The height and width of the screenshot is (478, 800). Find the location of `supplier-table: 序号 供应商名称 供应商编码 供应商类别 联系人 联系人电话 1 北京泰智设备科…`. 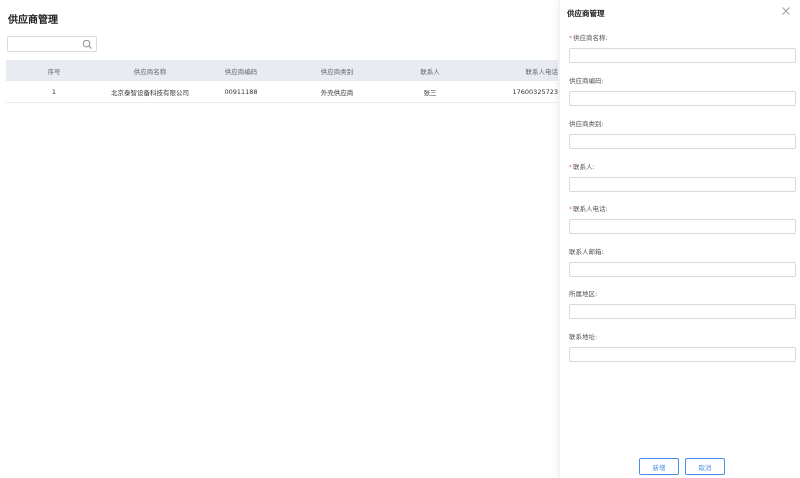

supplier-table: 序号 供应商名称 供应商编码 供应商类别 联系人 联系人电话 1 北京泰智设备科… is located at coordinates (282, 81).